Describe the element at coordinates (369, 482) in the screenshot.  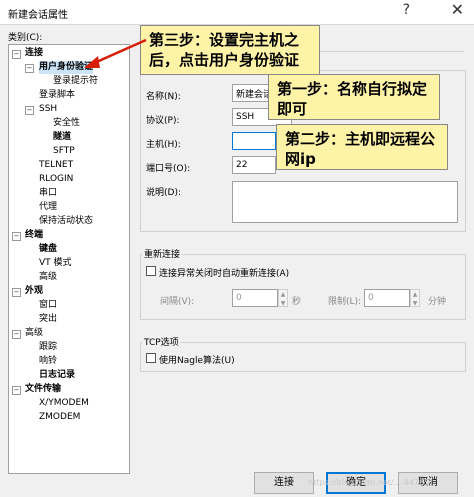
I see `watermark: https://blog.csdn.net/... 44765` at that location.